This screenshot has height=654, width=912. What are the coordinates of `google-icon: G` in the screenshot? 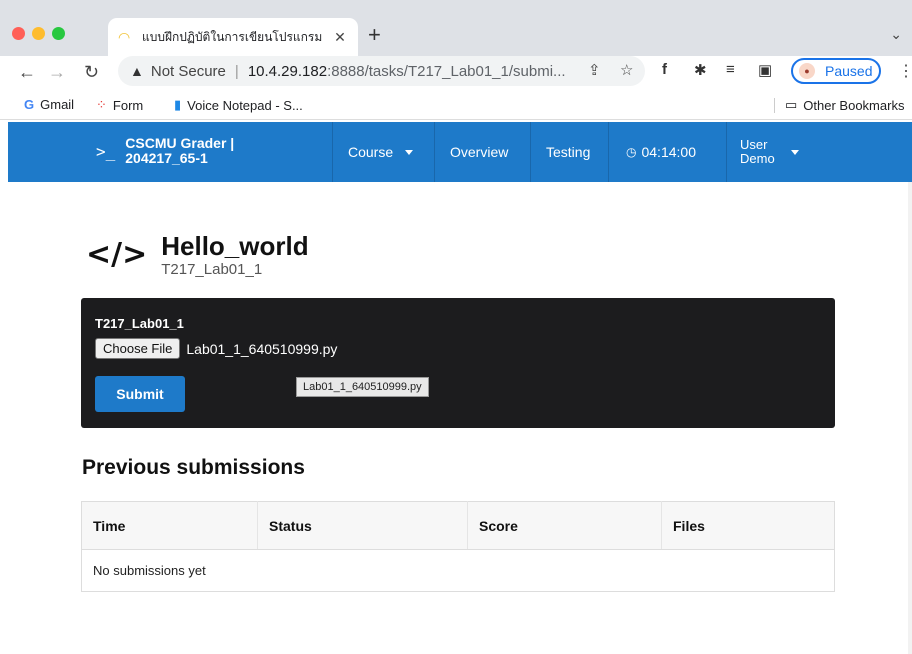 It's located at (29, 104).